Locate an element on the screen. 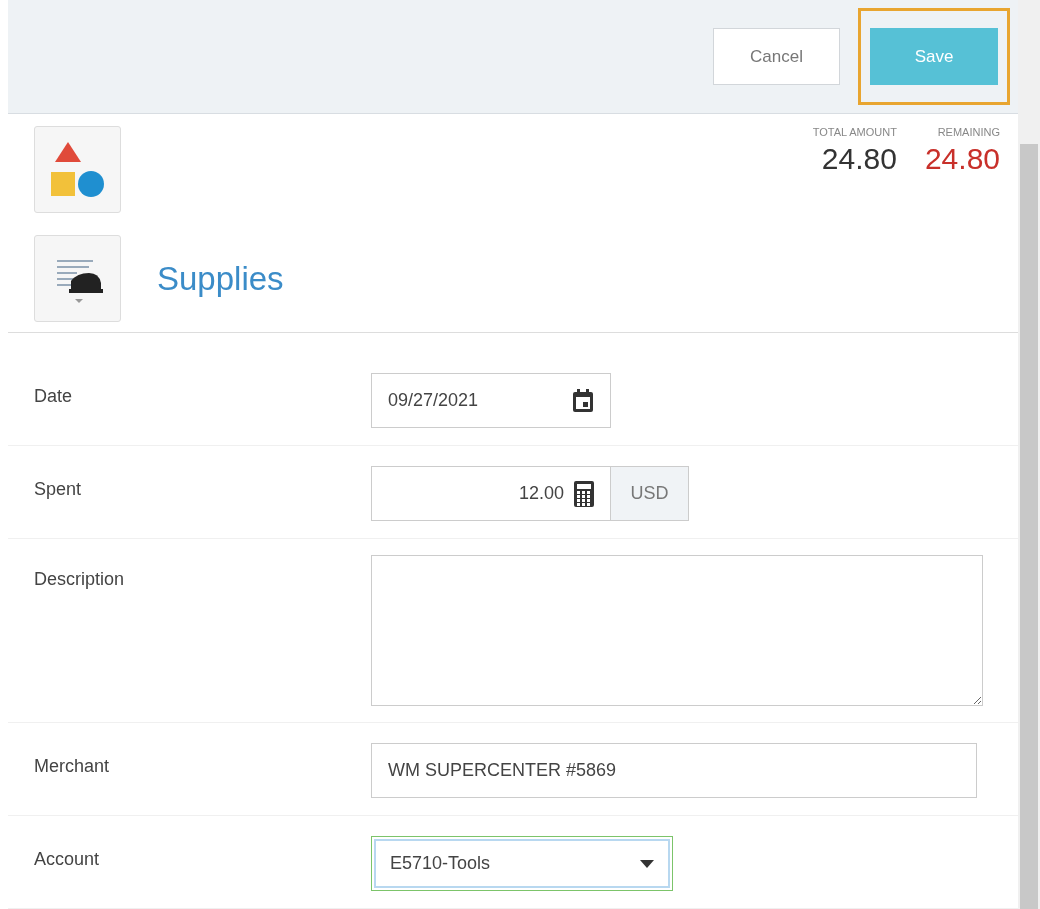  shapes-icon is located at coordinates (77, 169).